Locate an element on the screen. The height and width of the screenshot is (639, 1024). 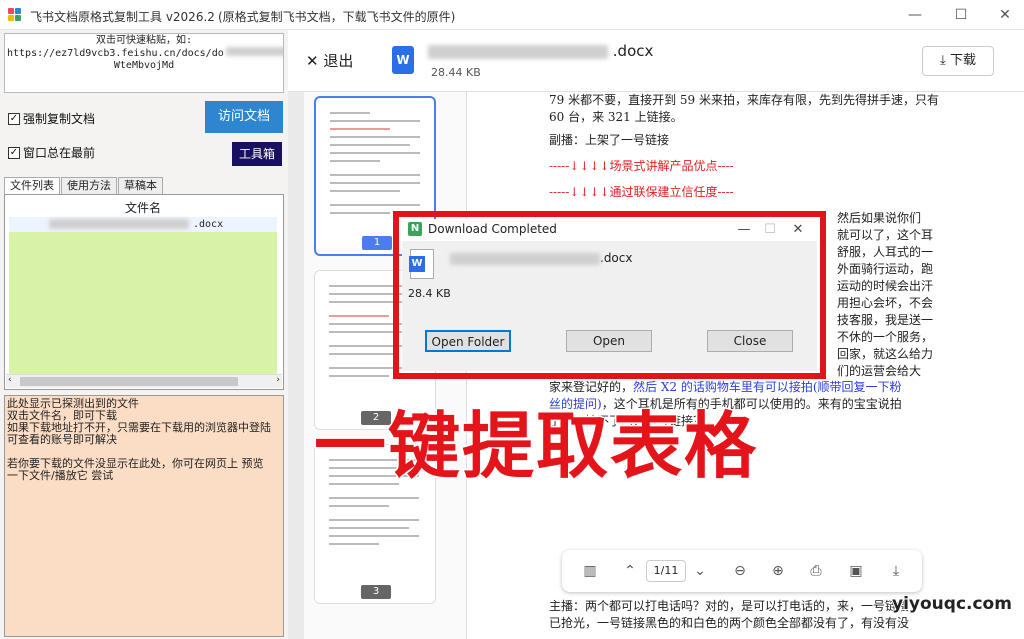
open-button: Open is located at coordinates (609, 341).